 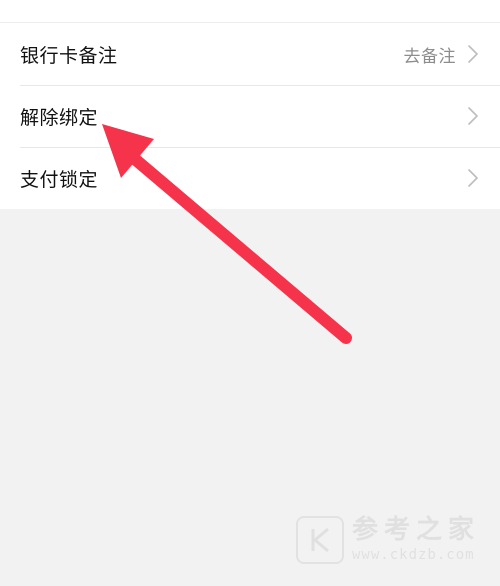 I want to click on bank-card-note-right: 去备注, so click(x=441, y=54).